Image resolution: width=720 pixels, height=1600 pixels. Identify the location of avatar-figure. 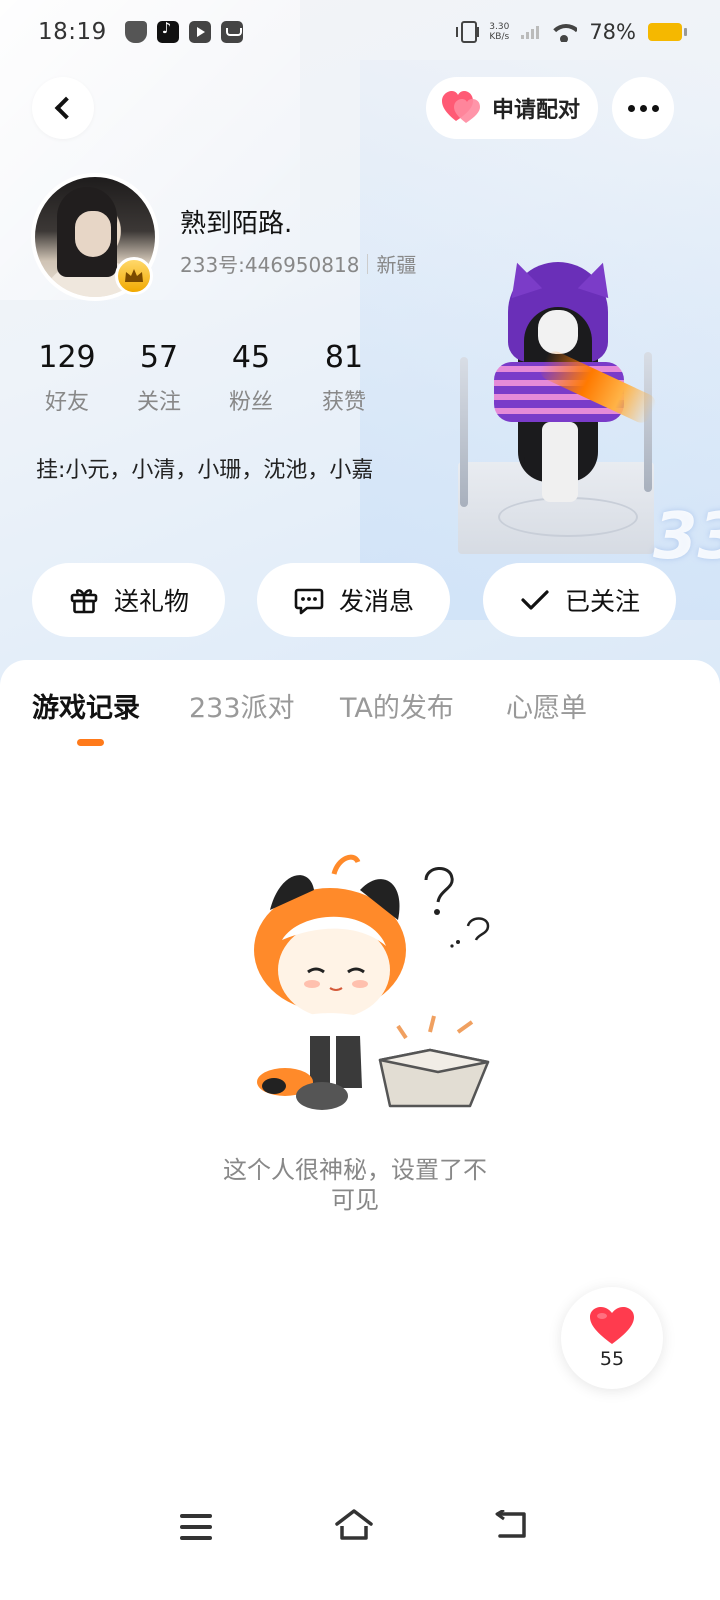
(558, 409).